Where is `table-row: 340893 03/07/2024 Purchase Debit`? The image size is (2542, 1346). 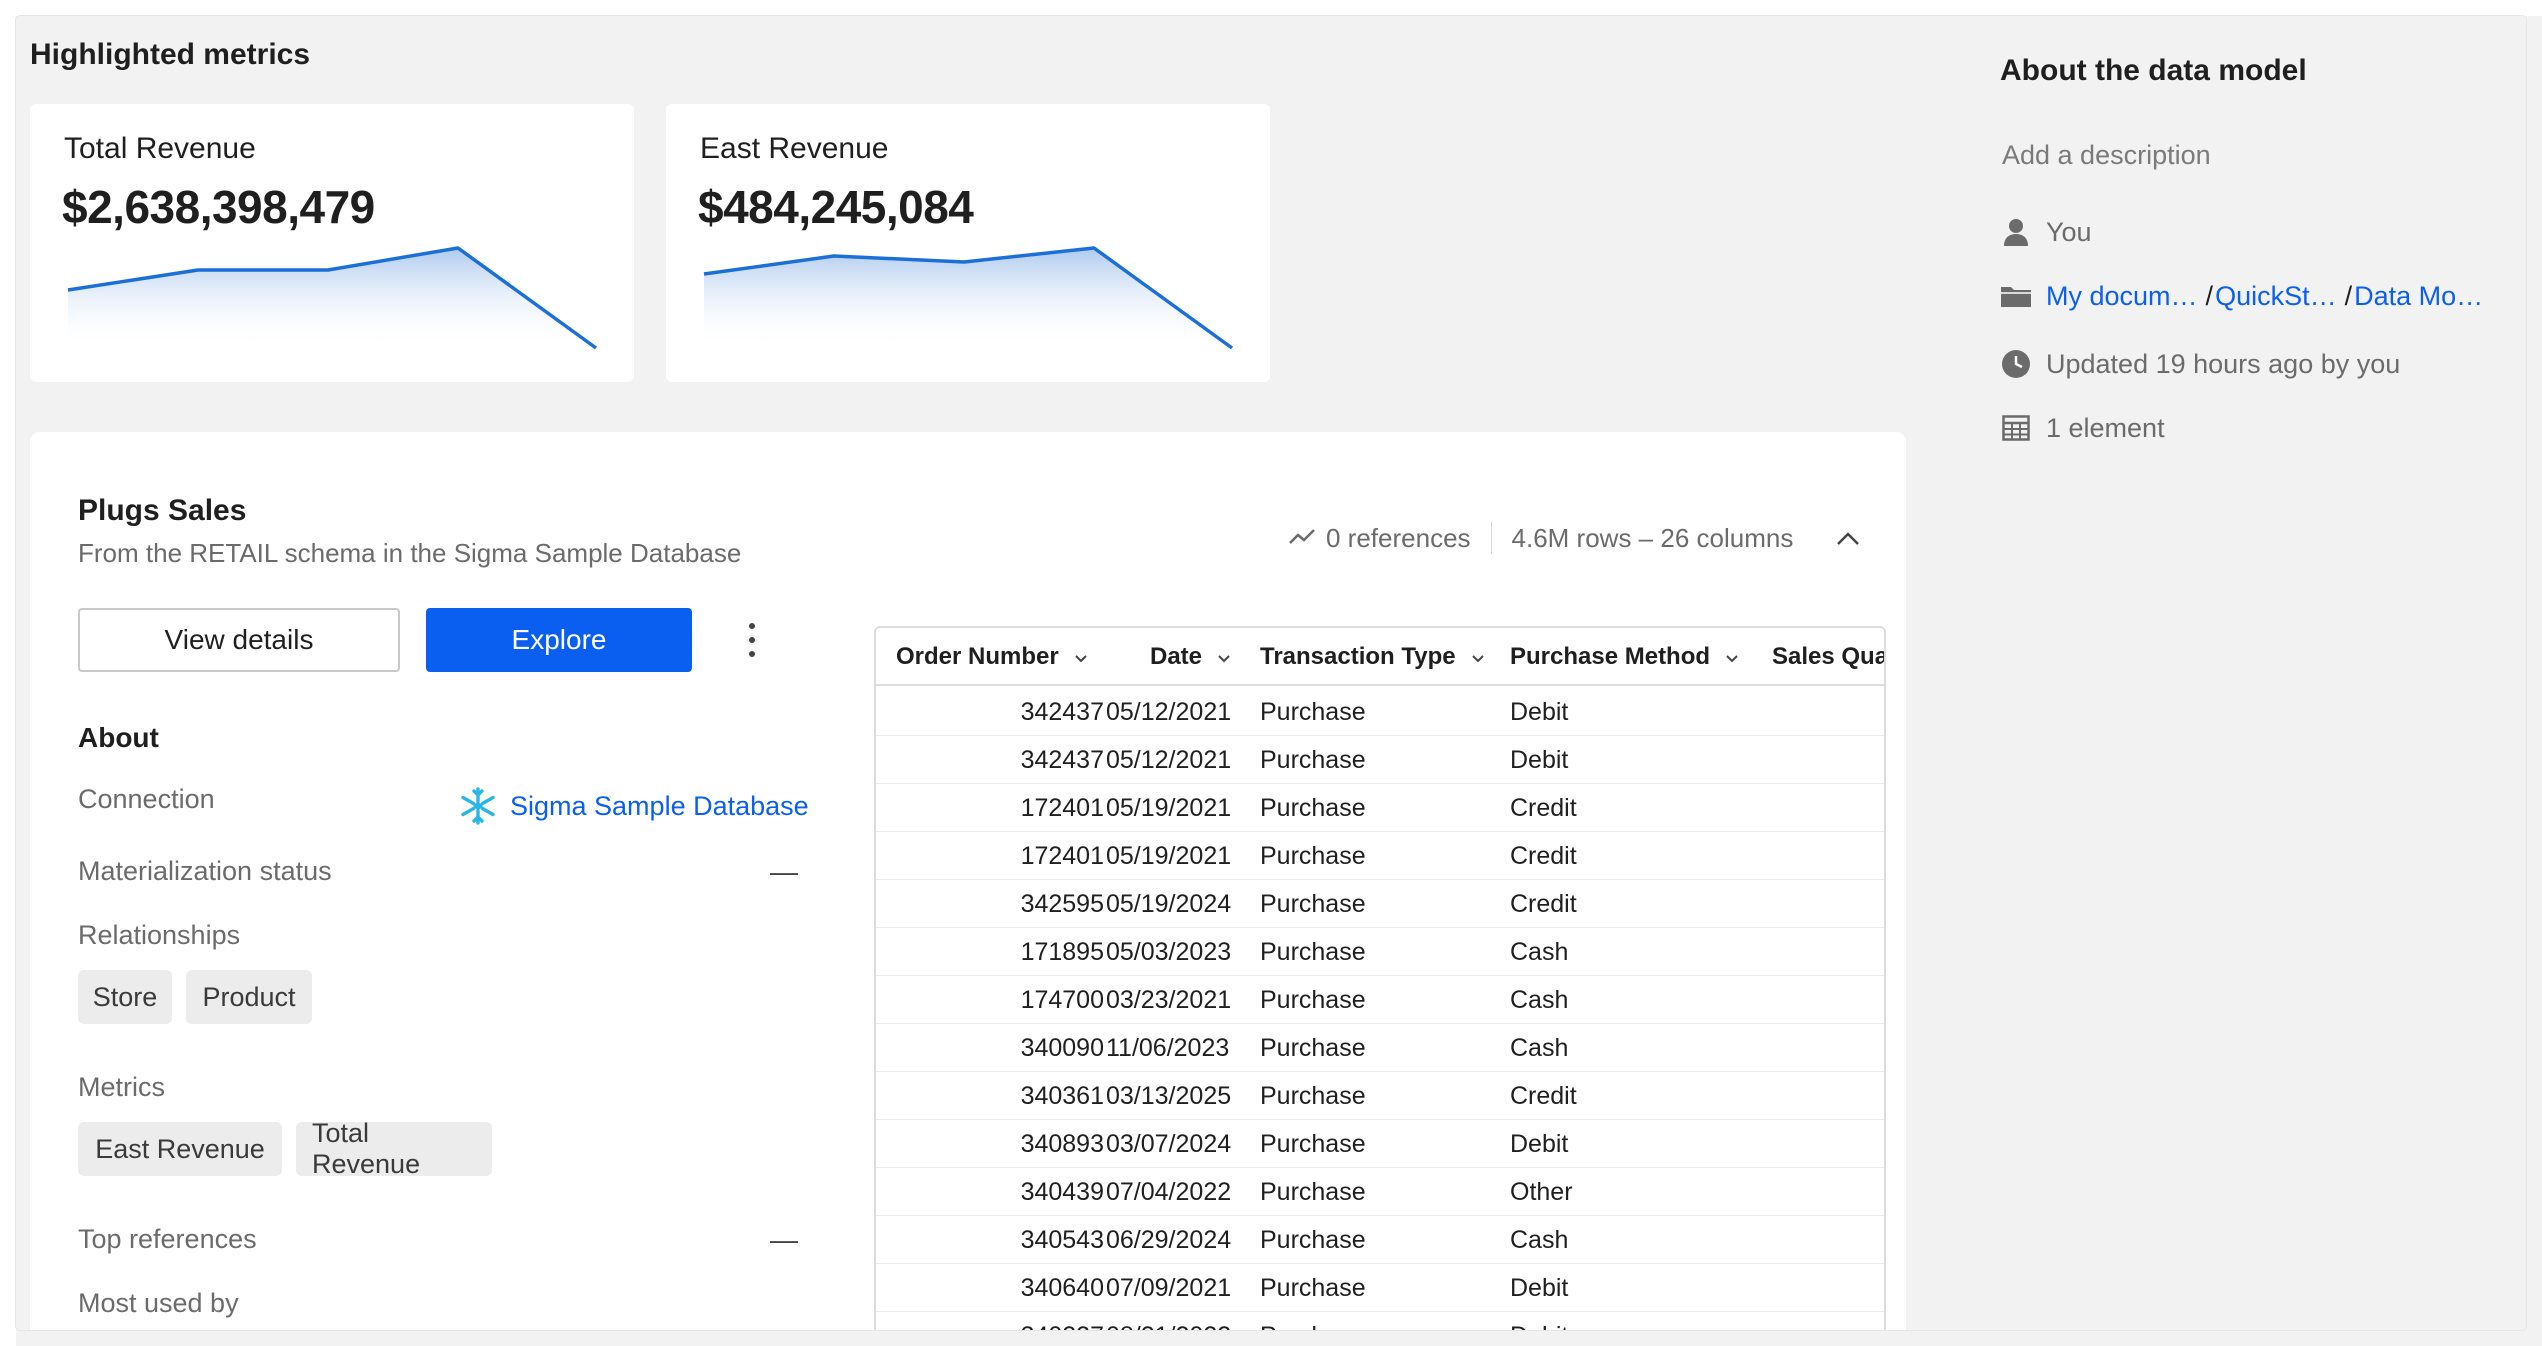
table-row: 340893 03/07/2024 Purchase Debit is located at coordinates (1380, 1144).